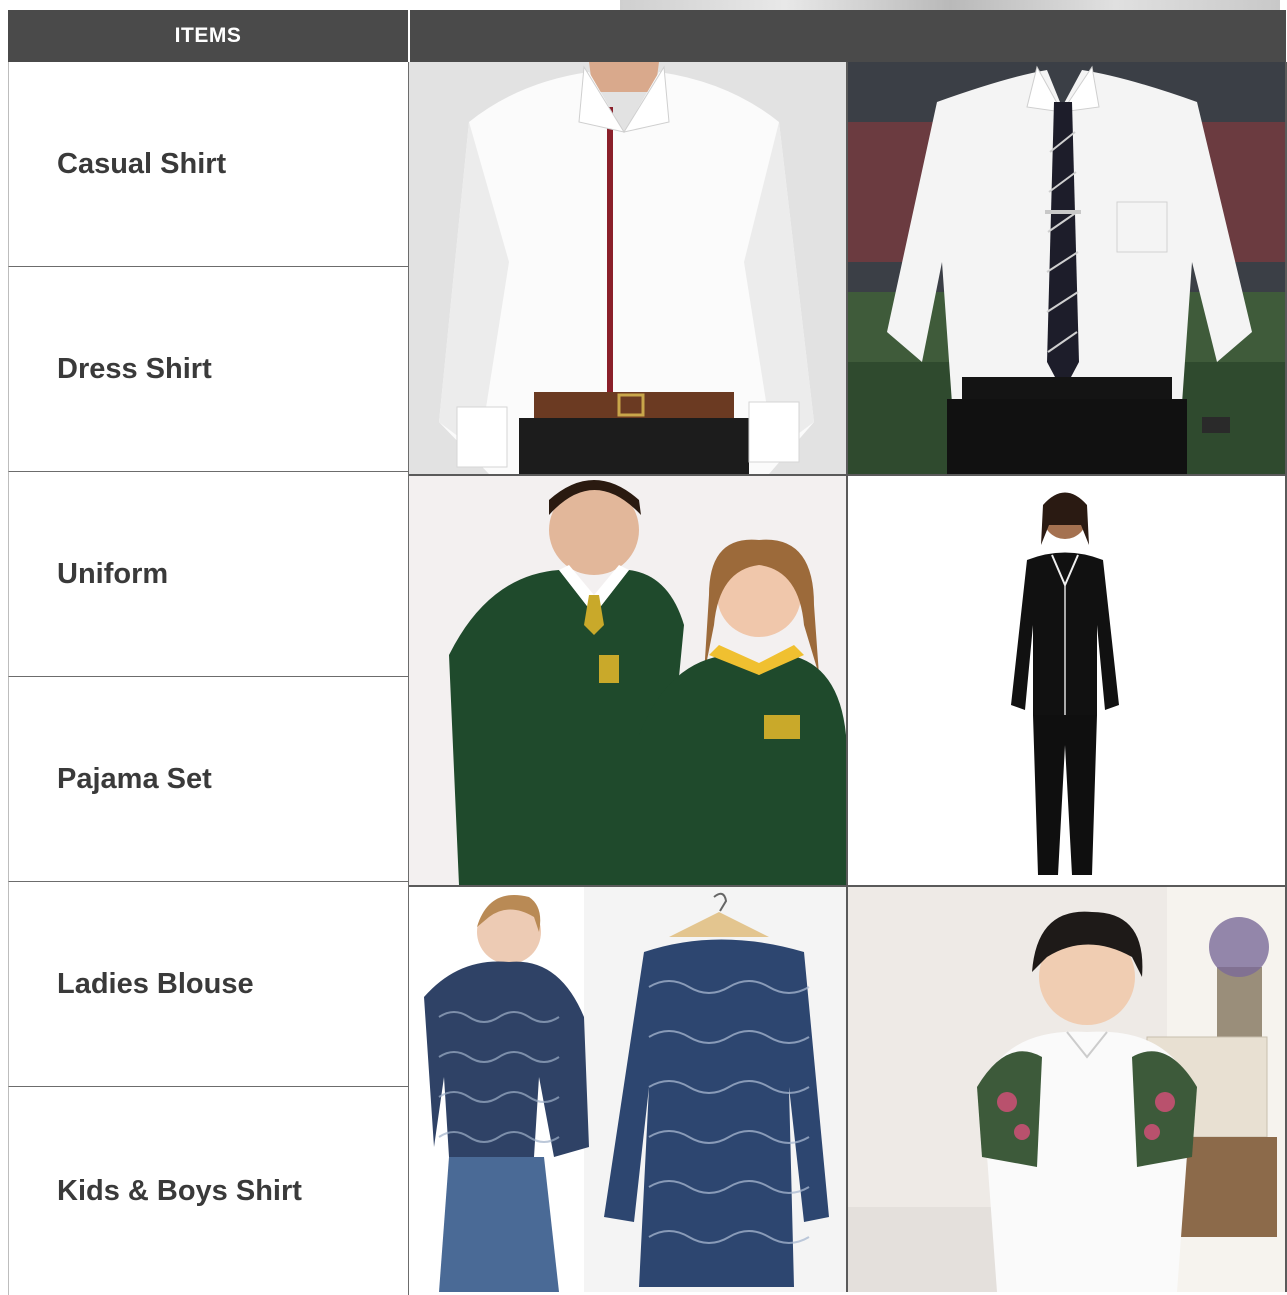  I want to click on item-row-casual-shirt: Casual Shirt, so click(208, 164).